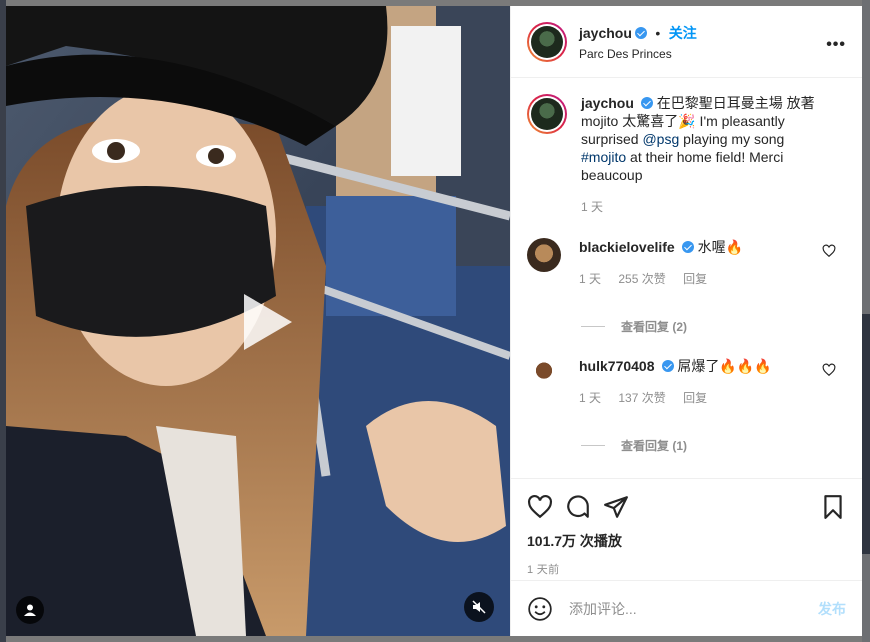 Image resolution: width=870 pixels, height=642 pixels. Describe the element at coordinates (578, 507) in the screenshot. I see `comment-icon` at that location.